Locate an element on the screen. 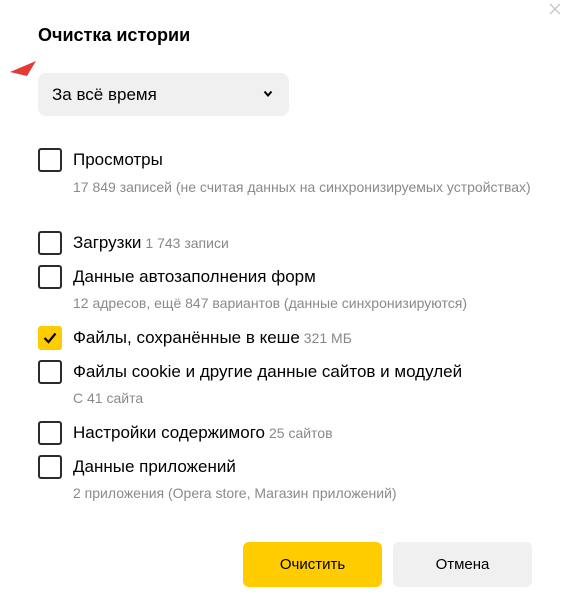  clear-button: Очистить is located at coordinates (312, 564).